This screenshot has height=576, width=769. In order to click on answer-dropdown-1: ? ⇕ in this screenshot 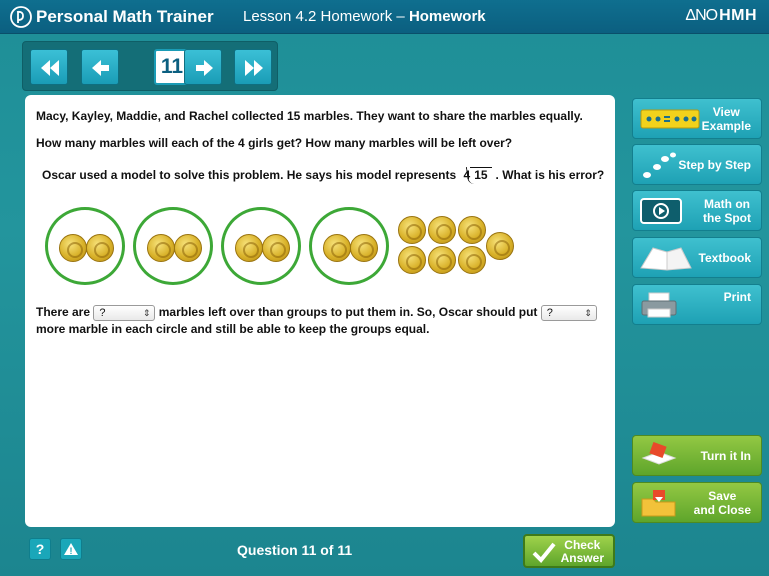, I will do `click(124, 312)`.